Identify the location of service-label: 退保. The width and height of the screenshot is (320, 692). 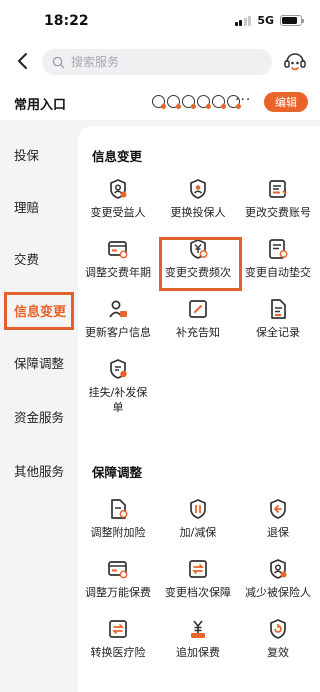
(278, 532).